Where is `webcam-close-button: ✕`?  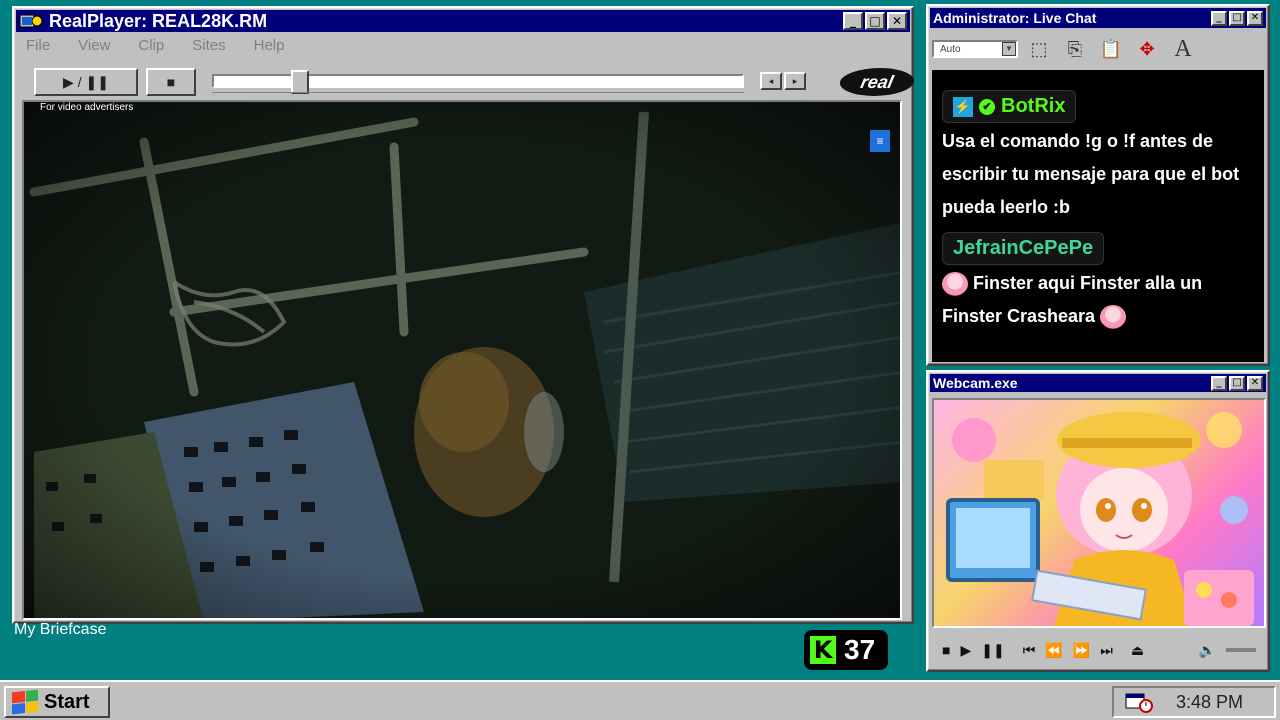 webcam-close-button: ✕ is located at coordinates (1255, 383).